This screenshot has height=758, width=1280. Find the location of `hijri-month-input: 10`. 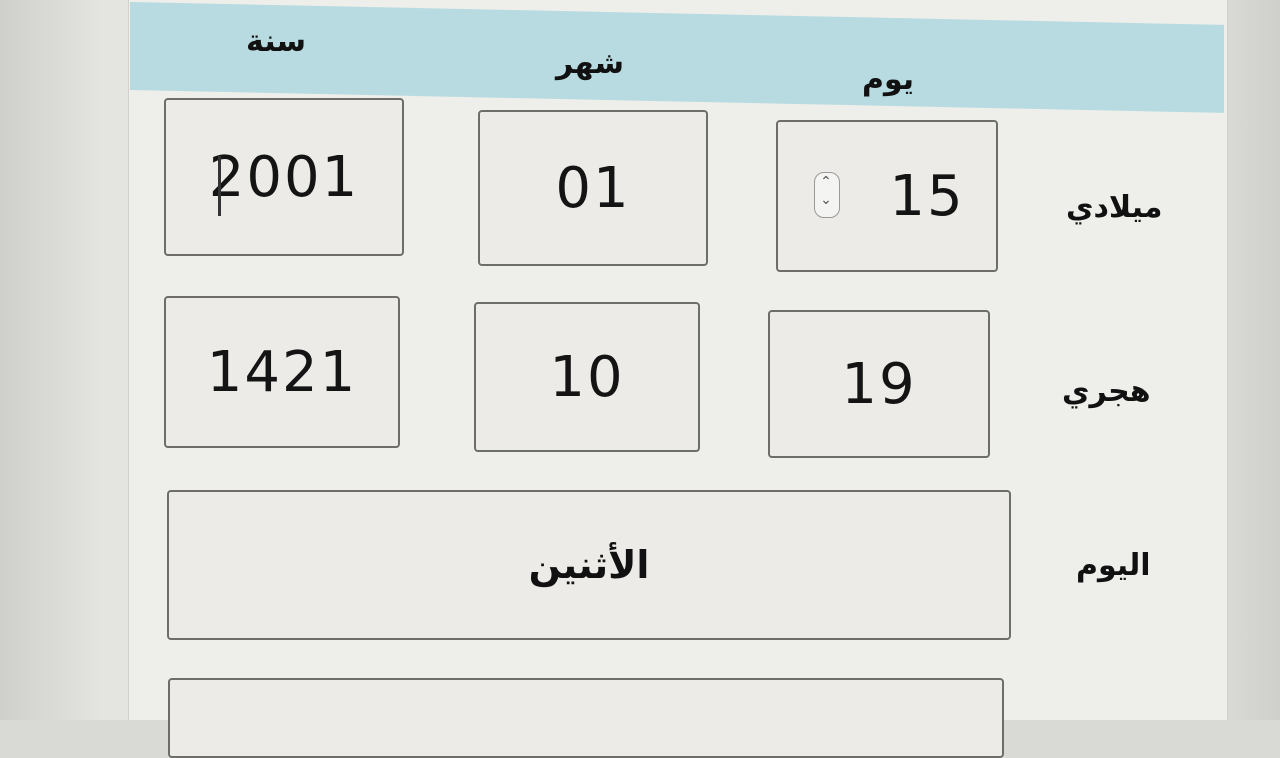

hijri-month-input: 10 is located at coordinates (587, 377).